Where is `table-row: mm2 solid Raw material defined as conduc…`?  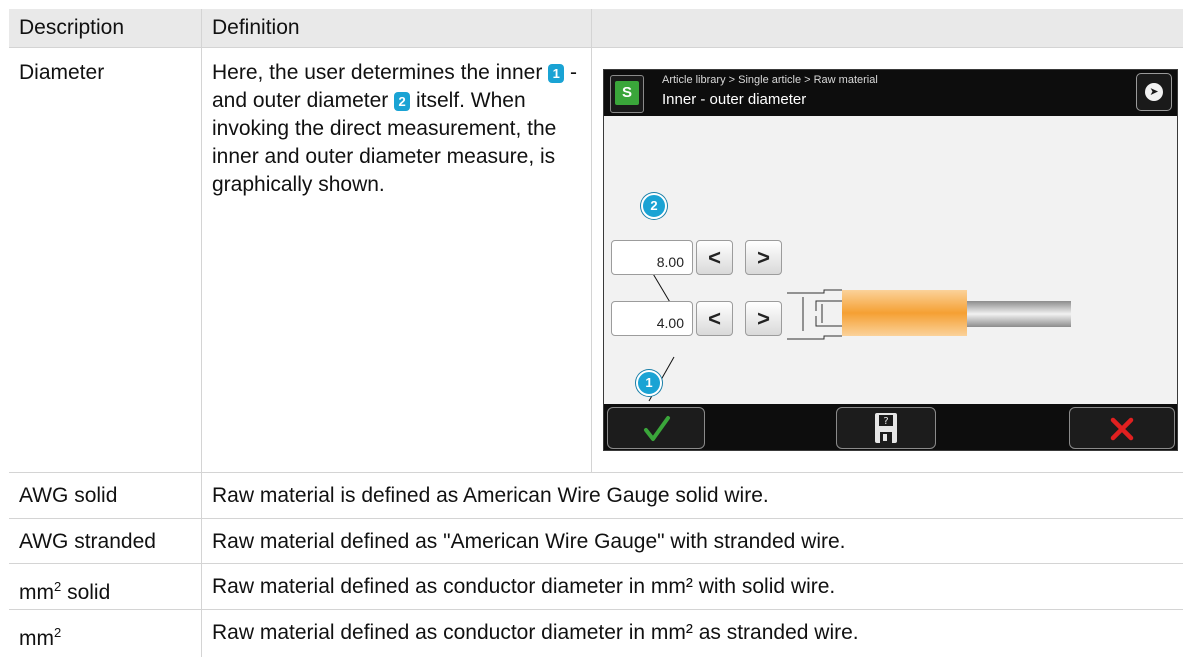
table-row: mm2 solid Raw material defined as conduc… is located at coordinates (596, 586).